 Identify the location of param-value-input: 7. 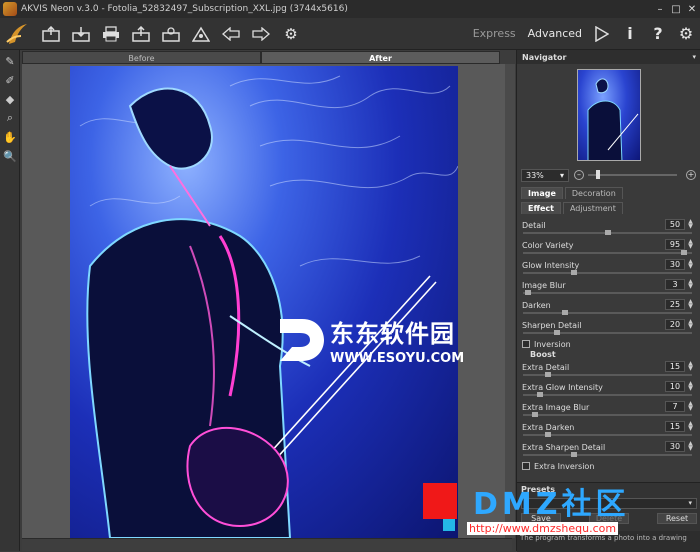
(675, 406).